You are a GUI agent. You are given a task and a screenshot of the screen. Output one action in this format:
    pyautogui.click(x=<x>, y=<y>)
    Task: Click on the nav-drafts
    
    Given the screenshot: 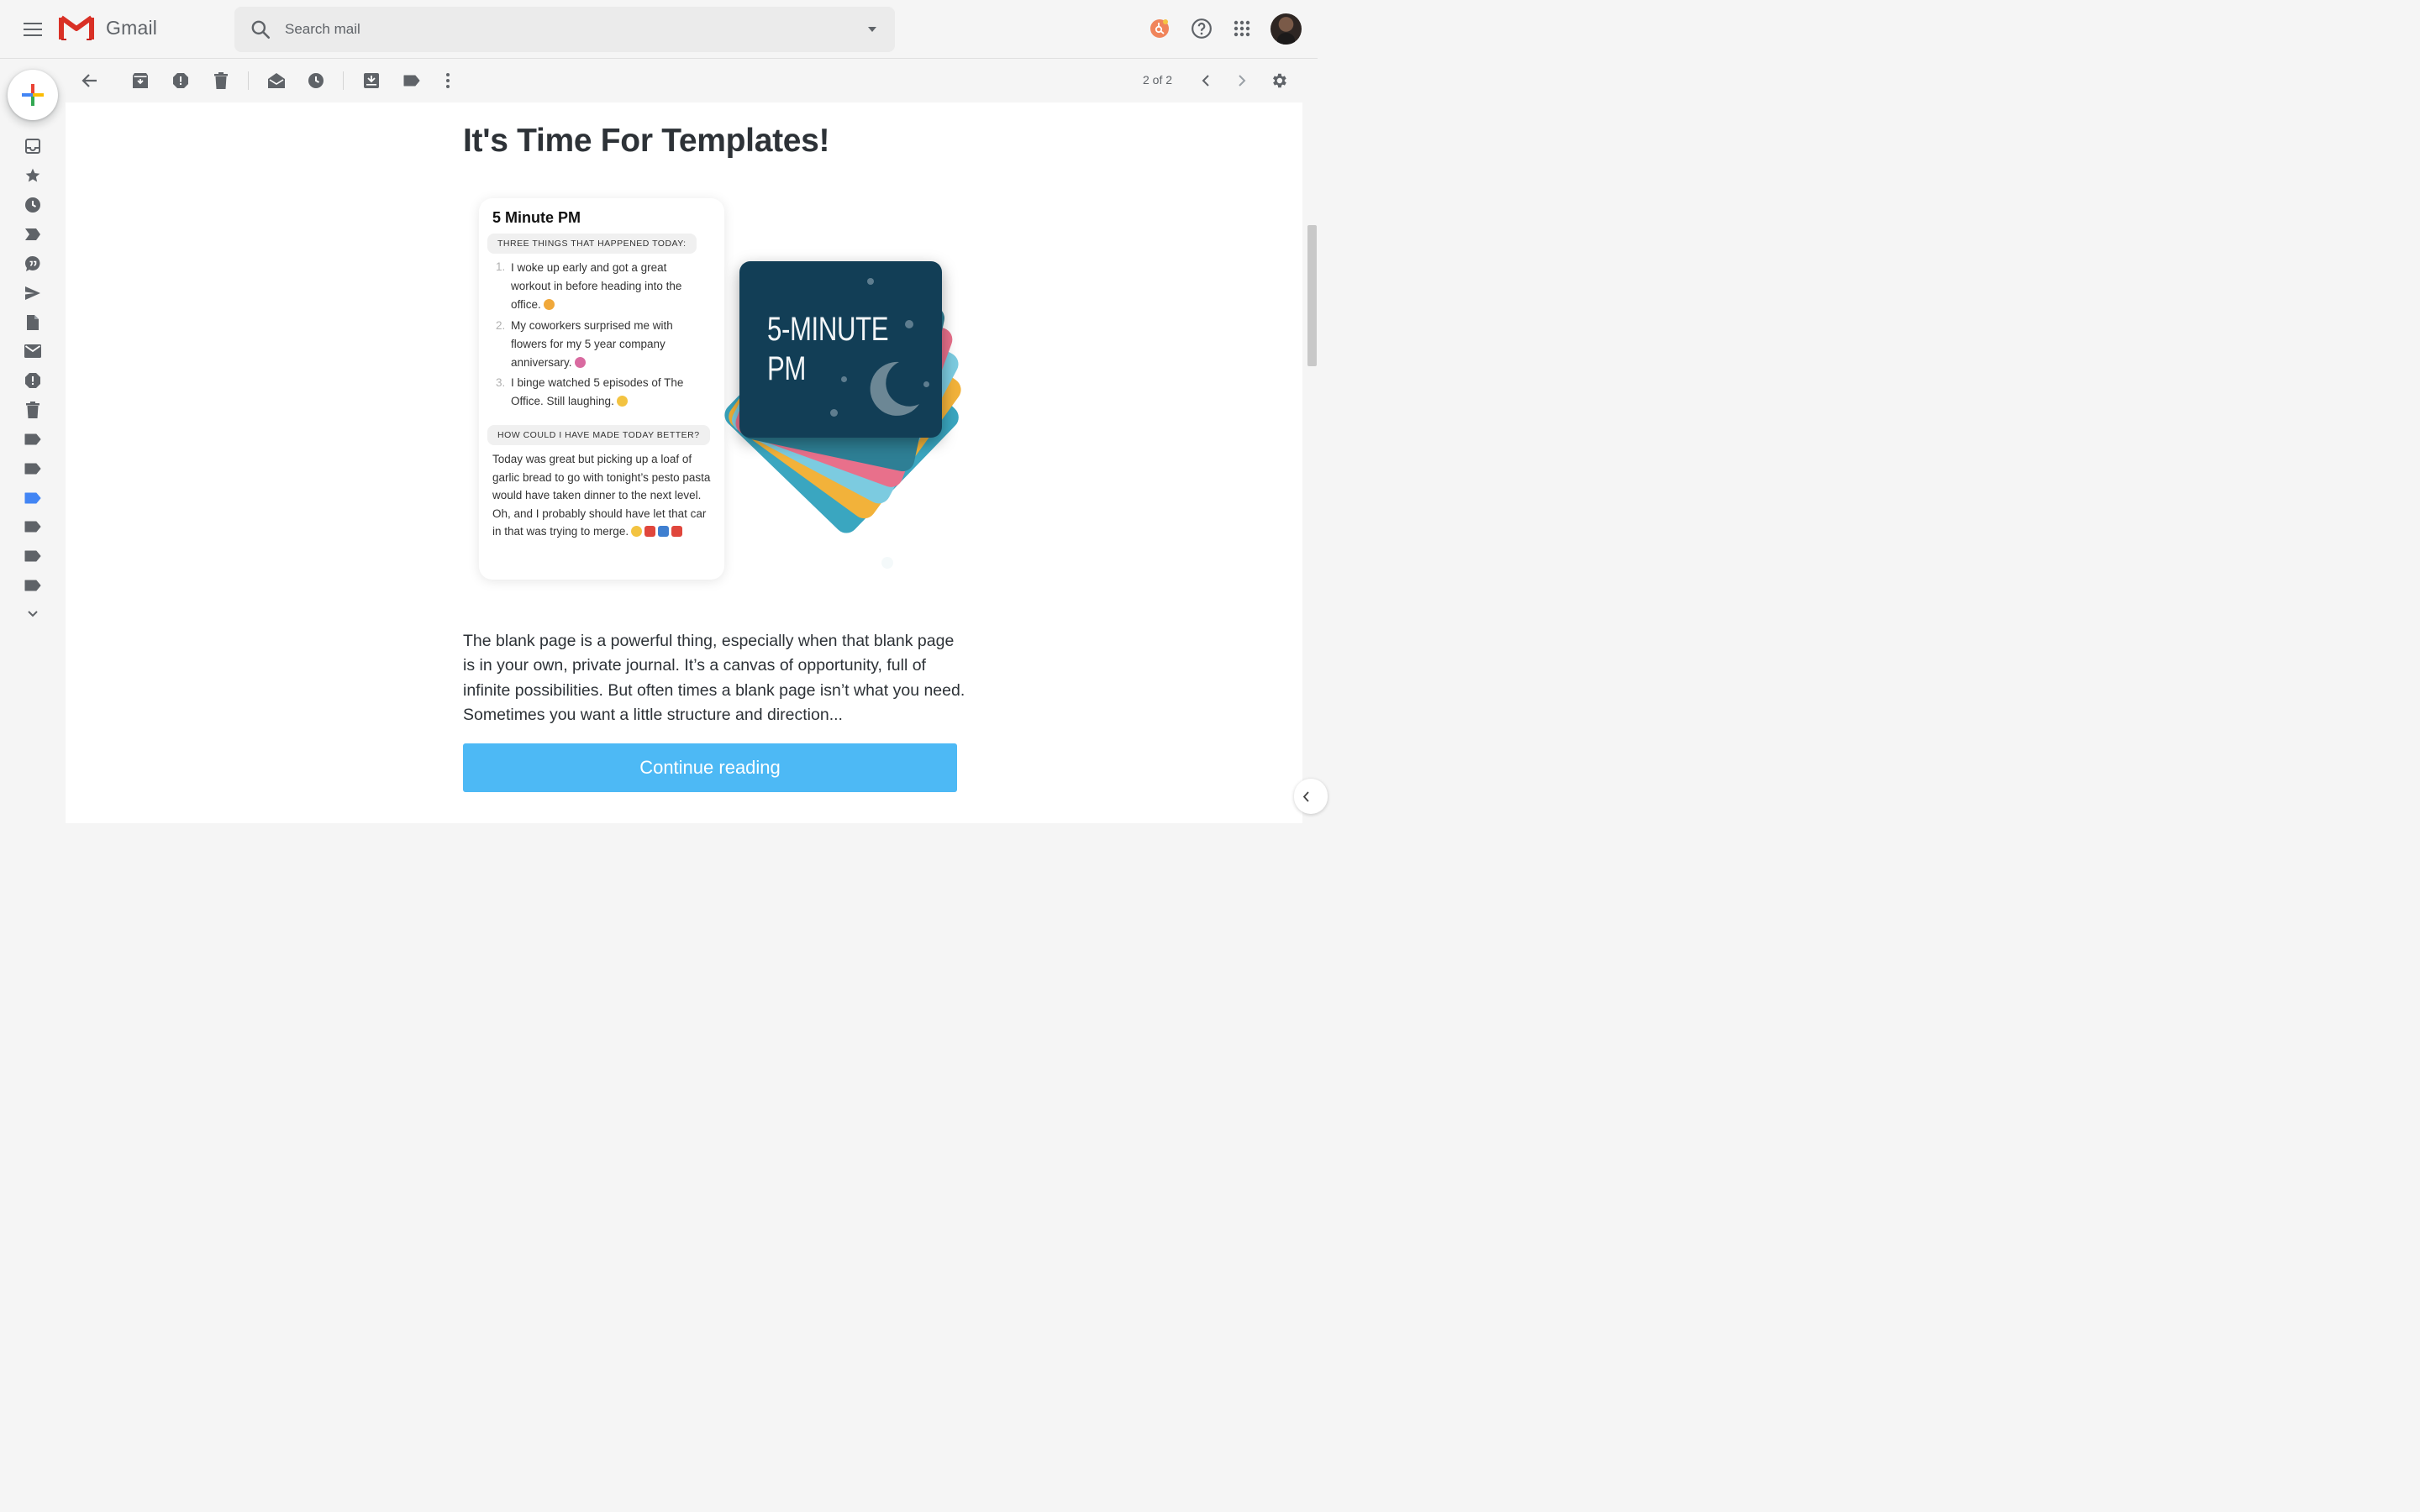 What is the action you would take?
    pyautogui.click(x=33, y=322)
    